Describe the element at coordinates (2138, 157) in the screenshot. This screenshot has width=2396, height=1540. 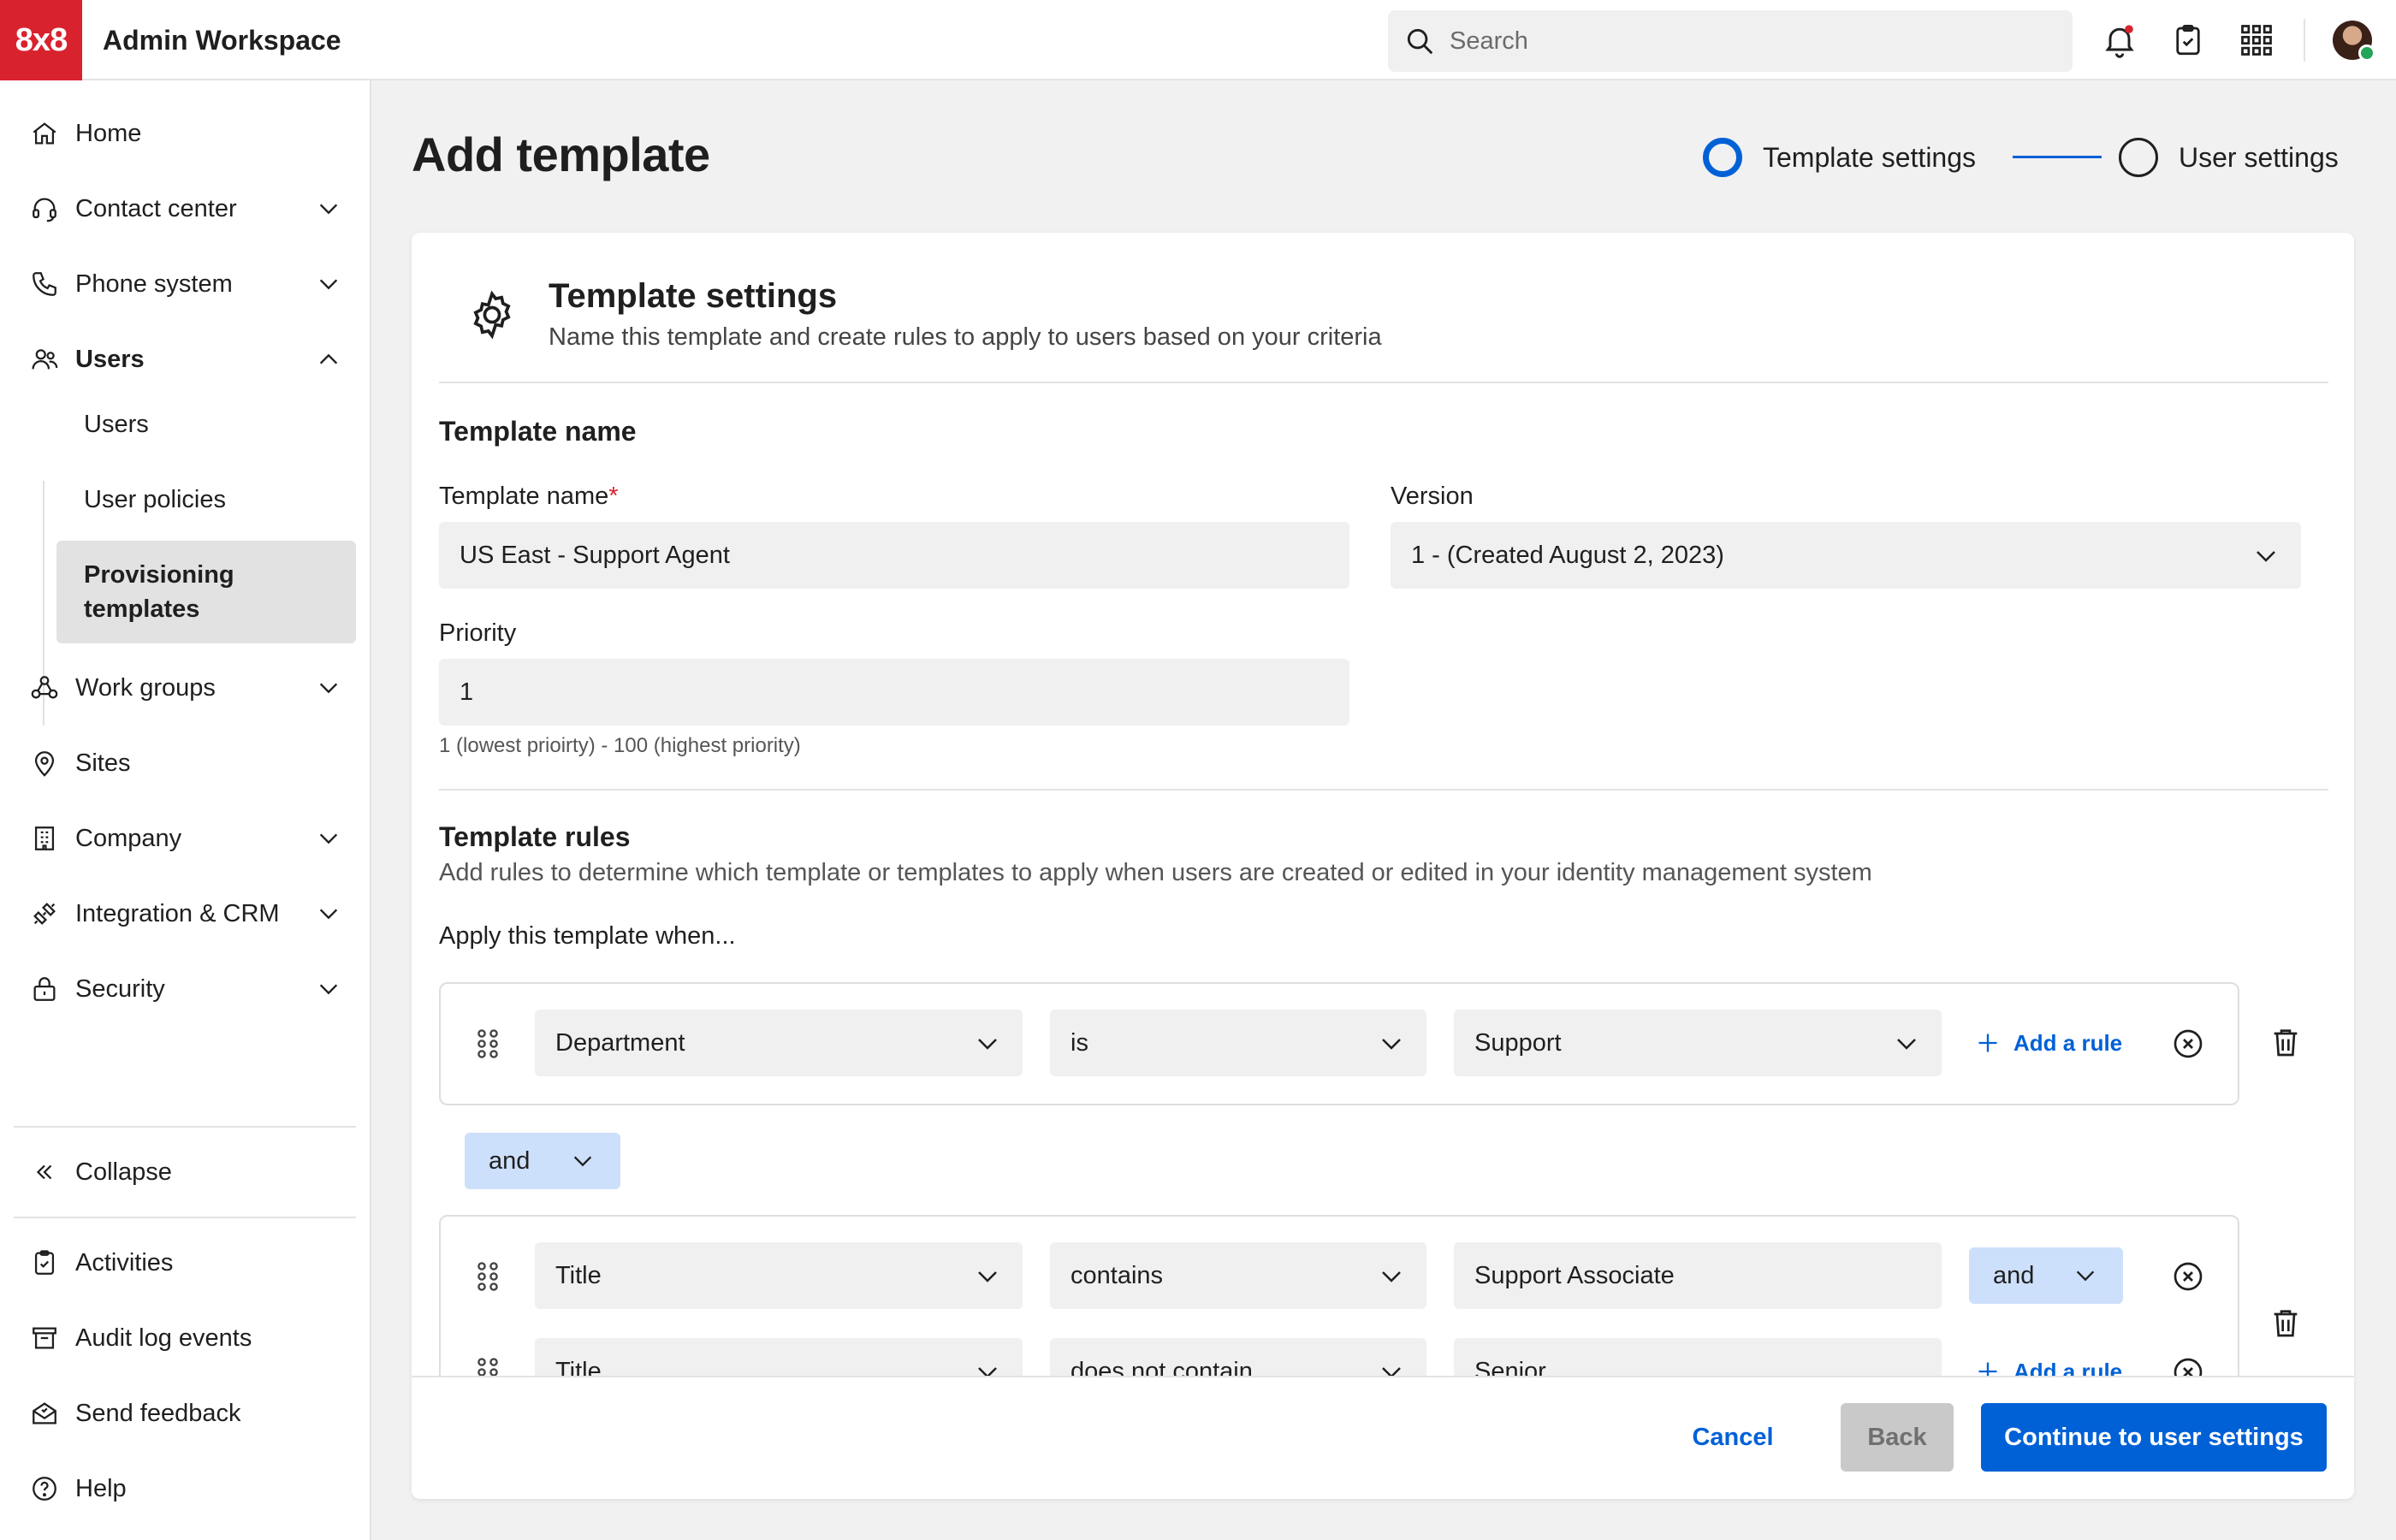
I see `step-indicator` at that location.